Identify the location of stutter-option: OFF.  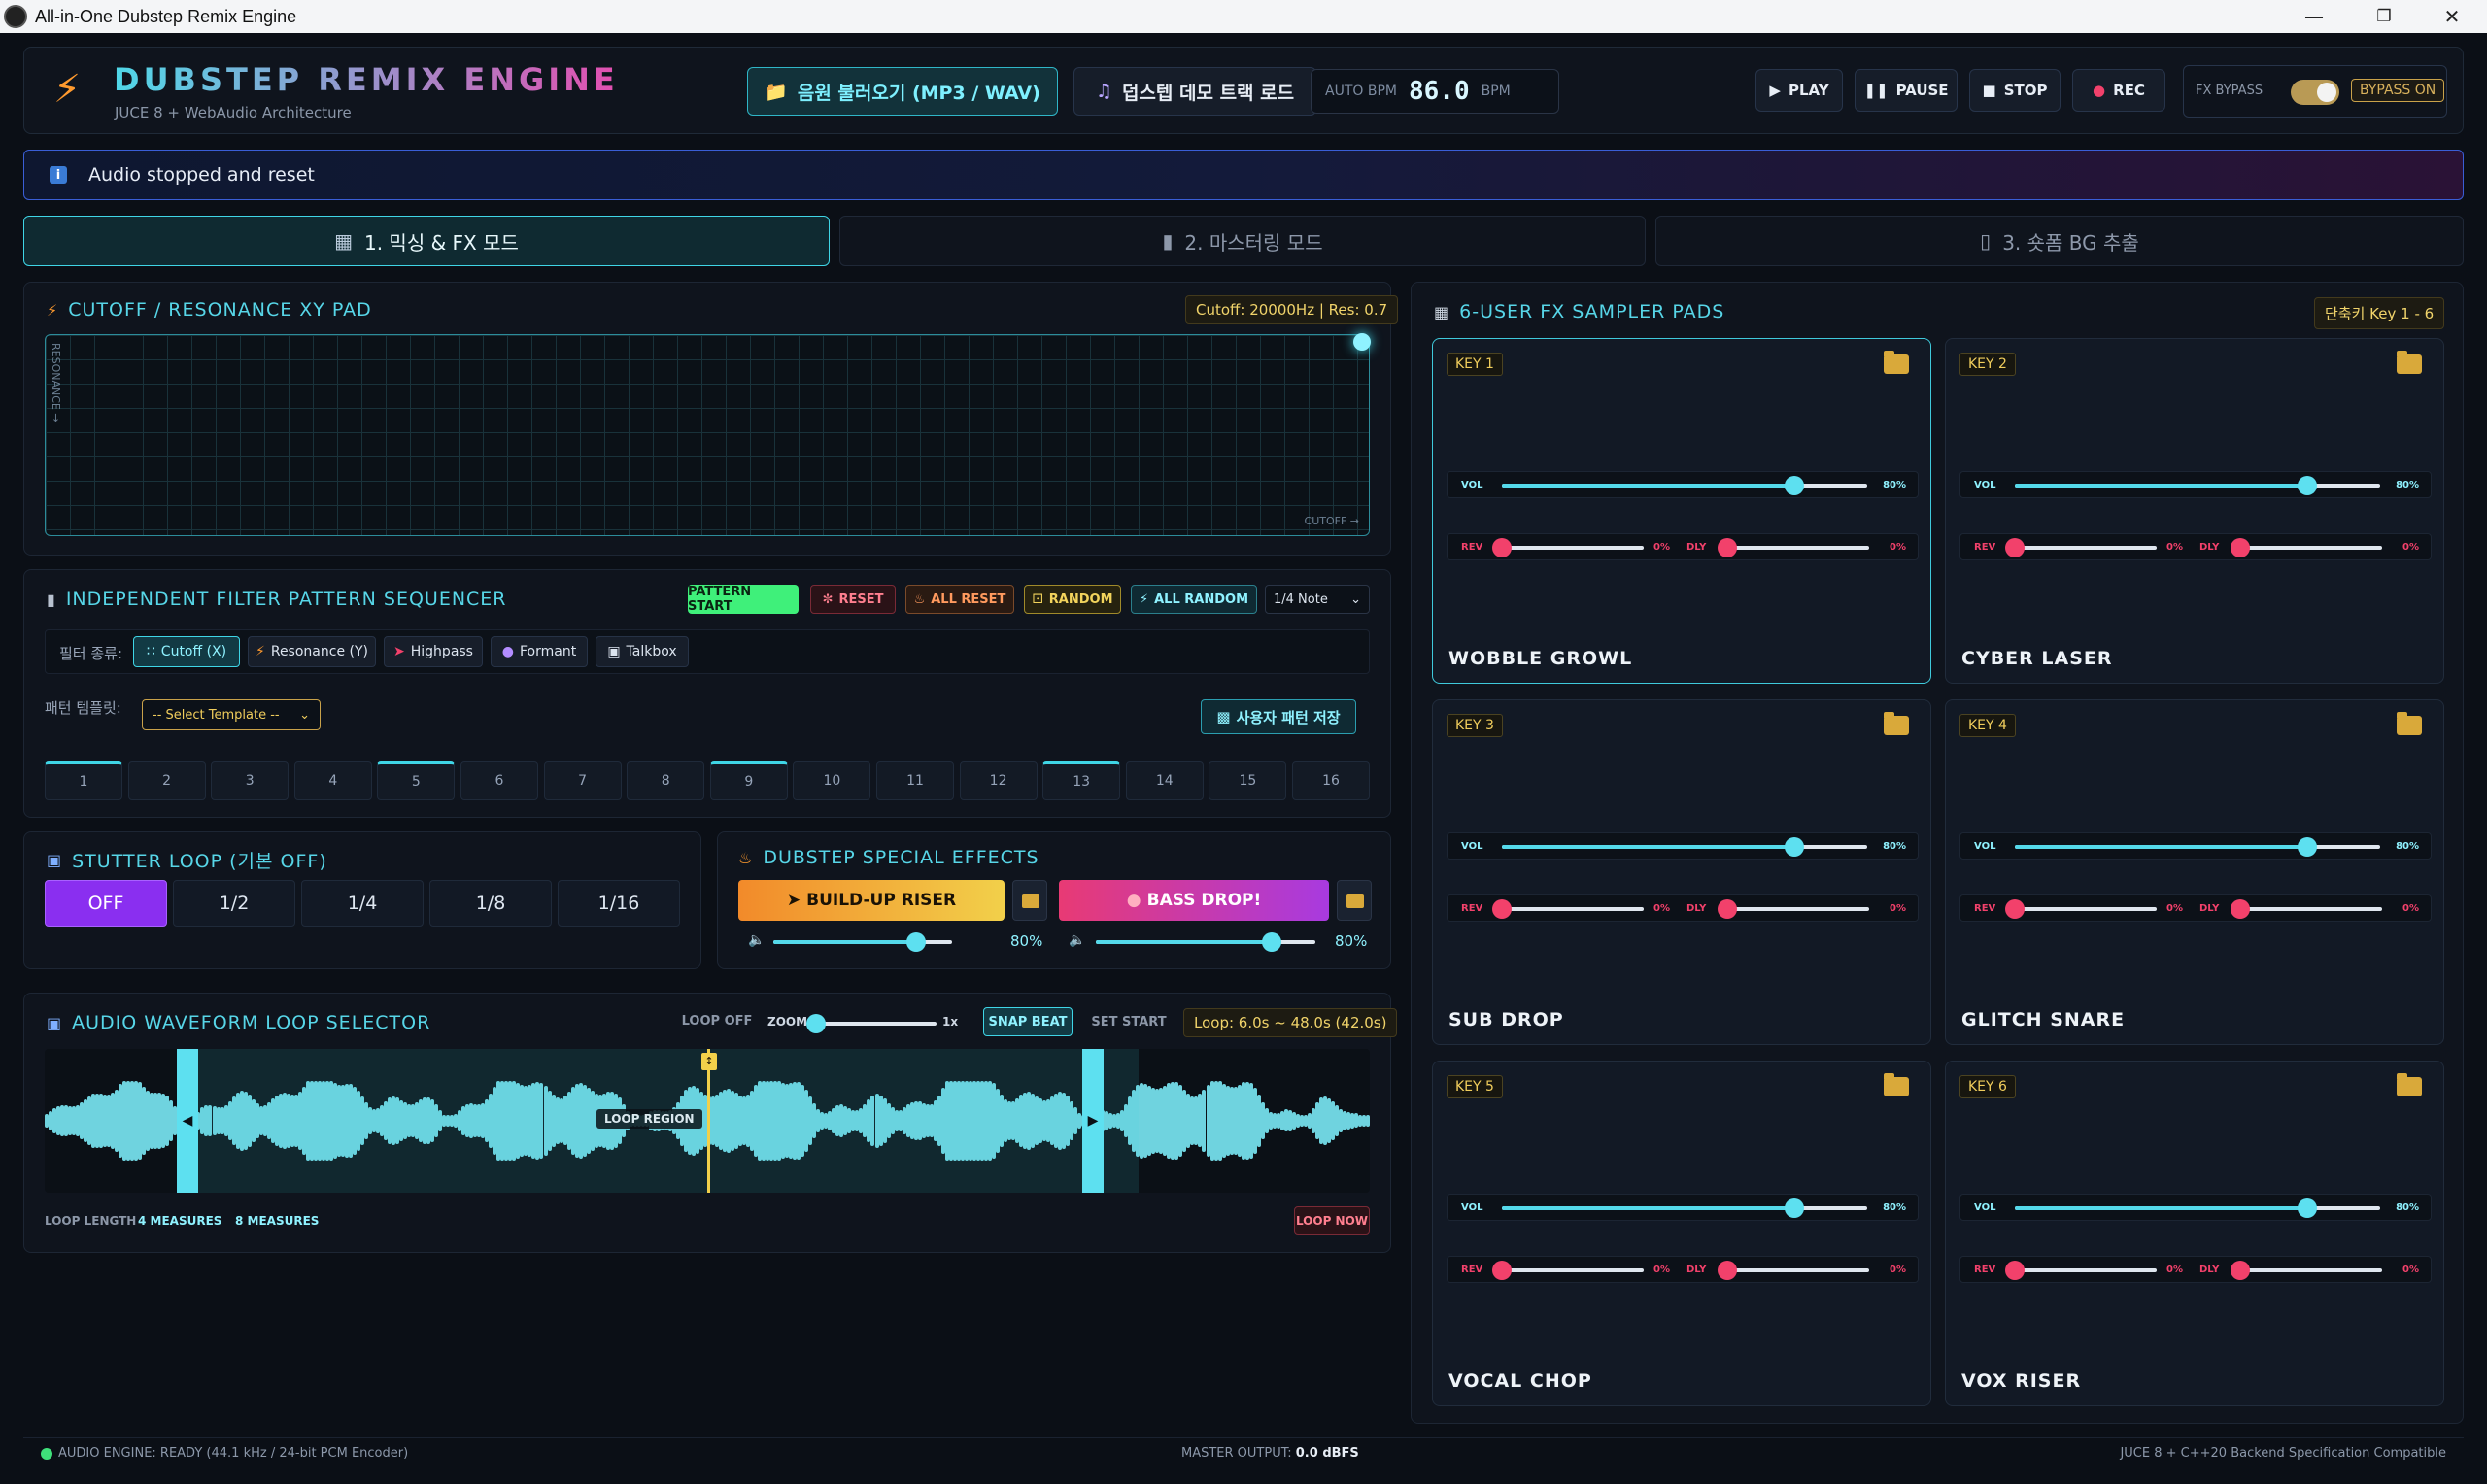
(106, 903).